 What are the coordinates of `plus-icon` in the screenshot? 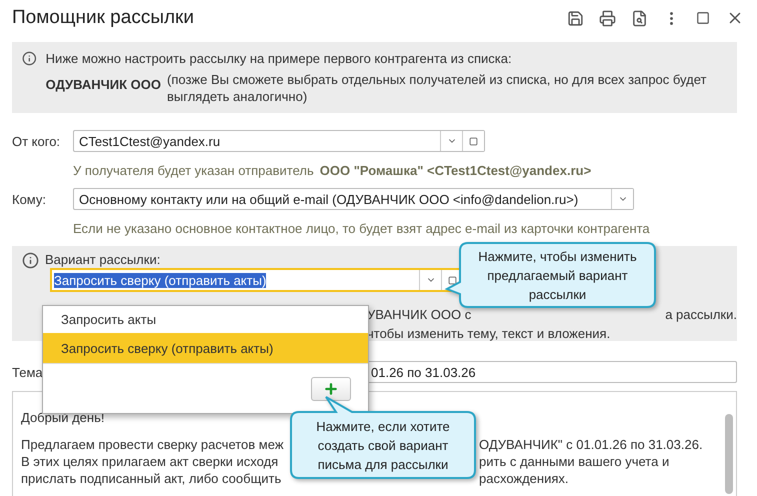 It's located at (331, 388).